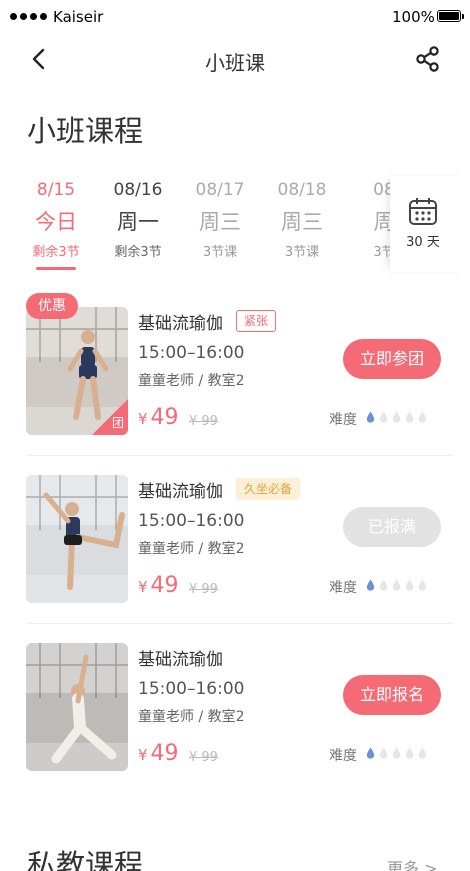  Describe the element at coordinates (450, 16) in the screenshot. I see `battery-icon` at that location.